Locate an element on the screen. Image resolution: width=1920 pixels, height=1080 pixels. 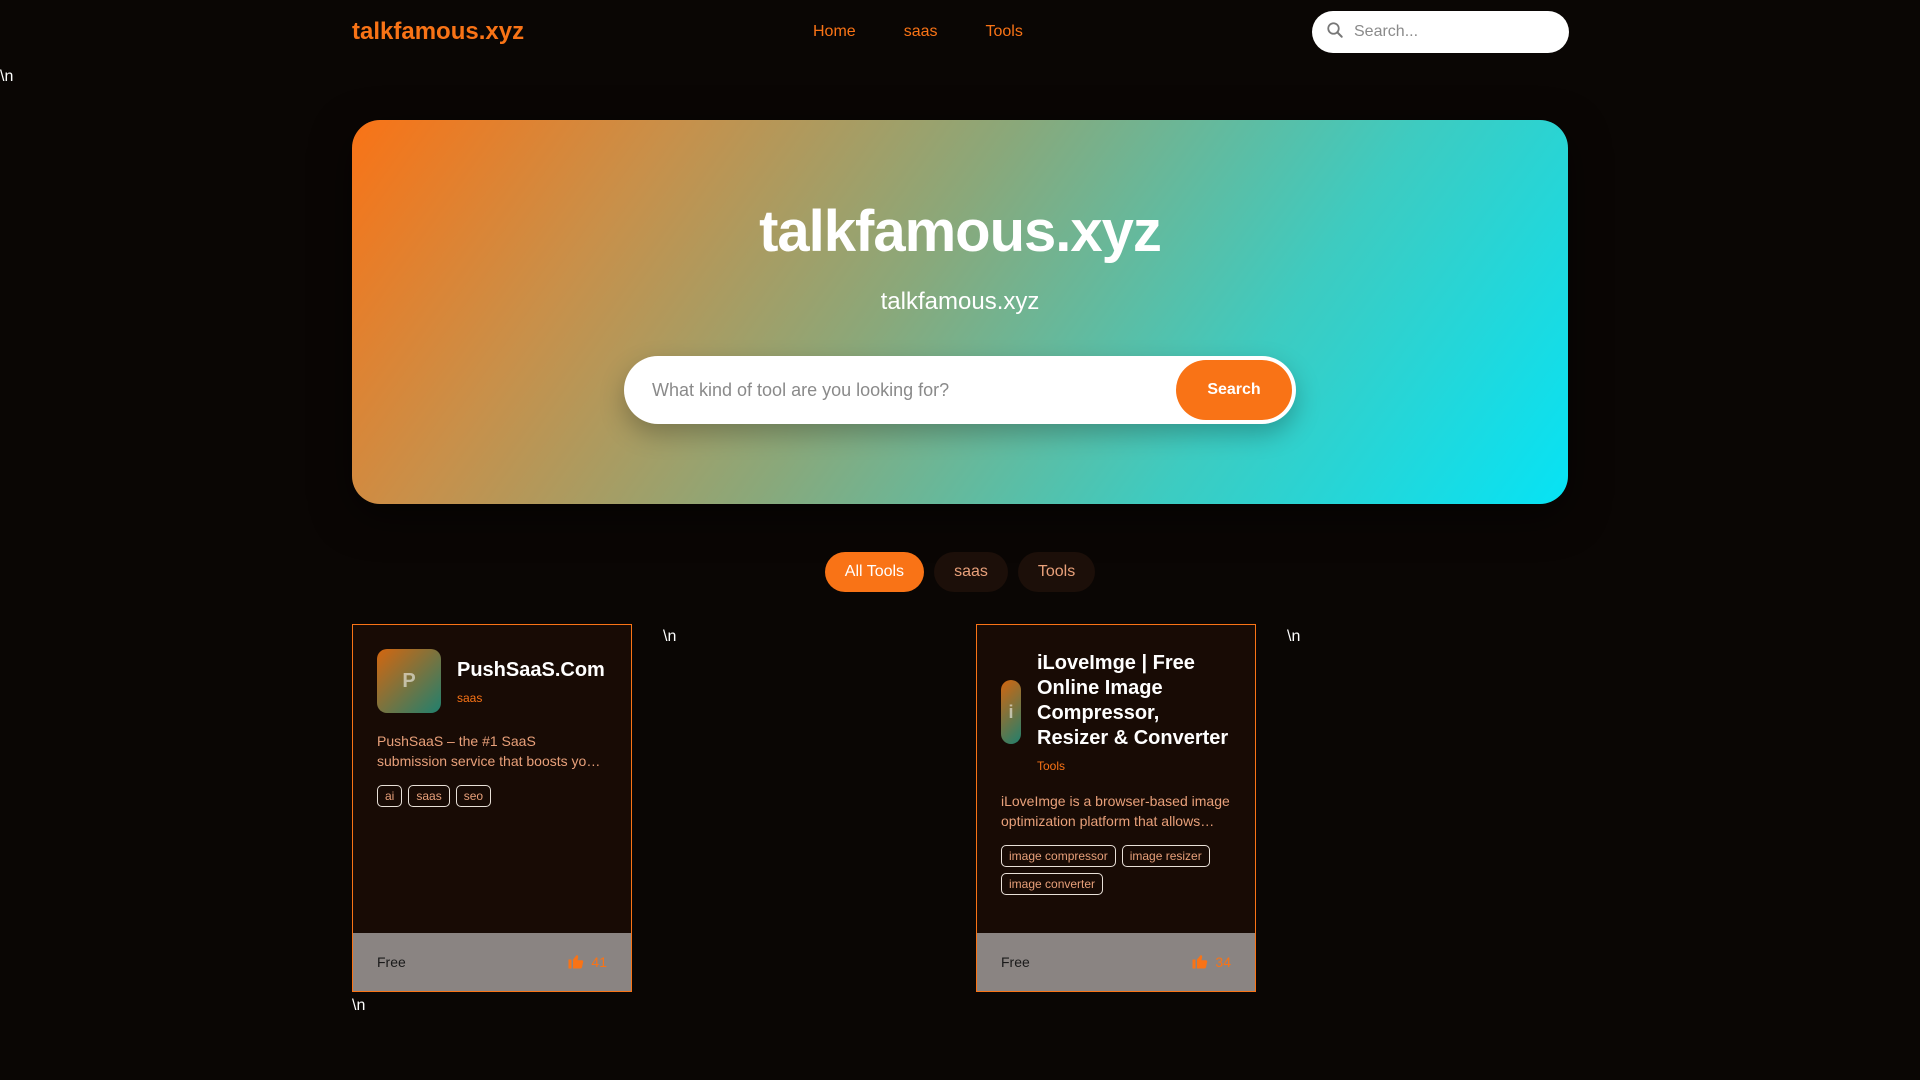
top-navbar: talkfamous.xyz Home saas Tools is located at coordinates (960, 32).